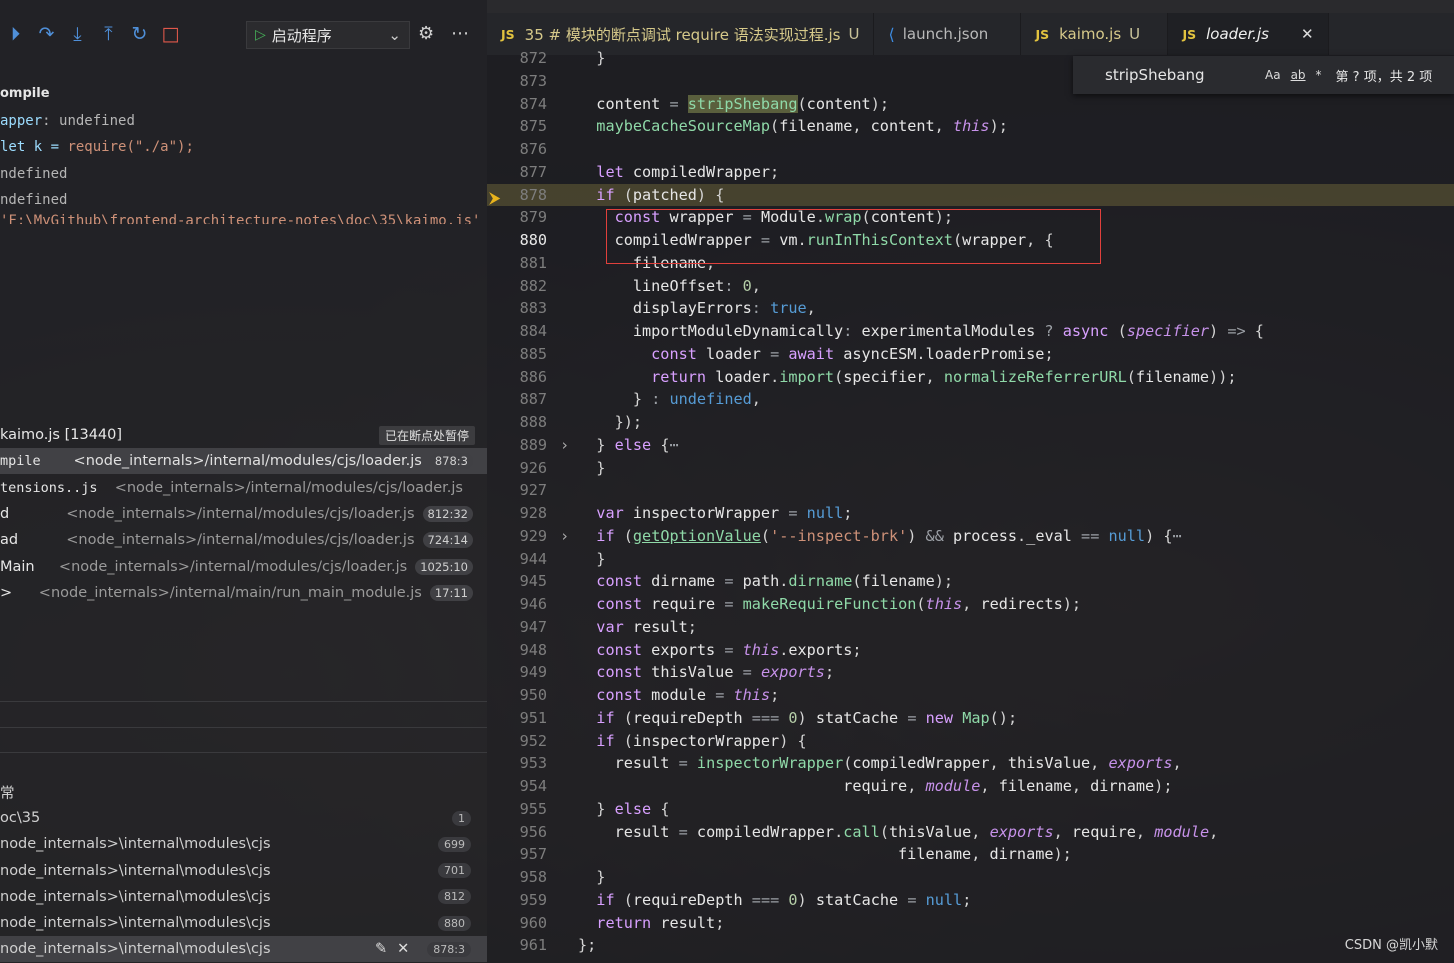 Image resolution: width=1454 pixels, height=963 pixels. I want to click on code-line: 888 });, so click(970, 422).